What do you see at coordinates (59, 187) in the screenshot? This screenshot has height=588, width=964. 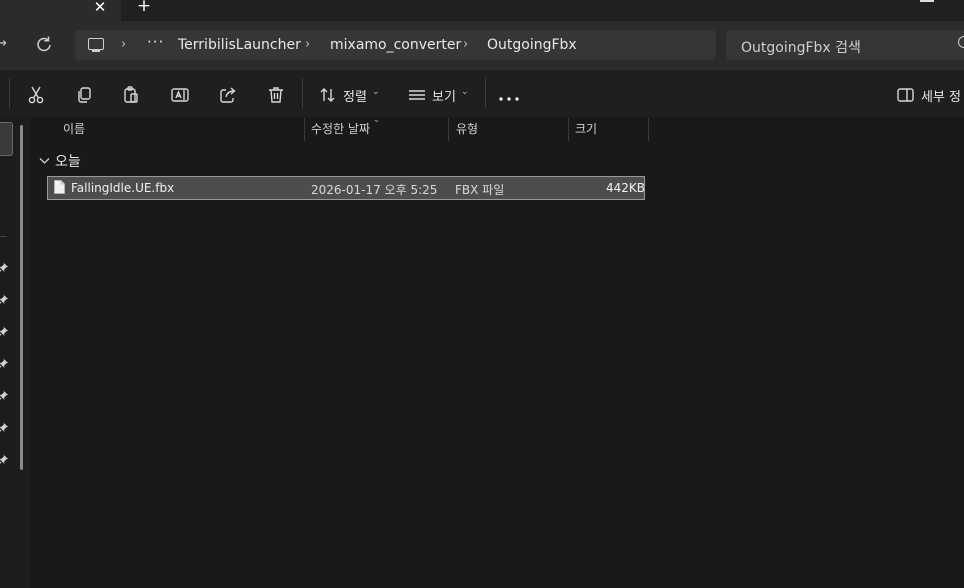 I see `file-icon` at bounding box center [59, 187].